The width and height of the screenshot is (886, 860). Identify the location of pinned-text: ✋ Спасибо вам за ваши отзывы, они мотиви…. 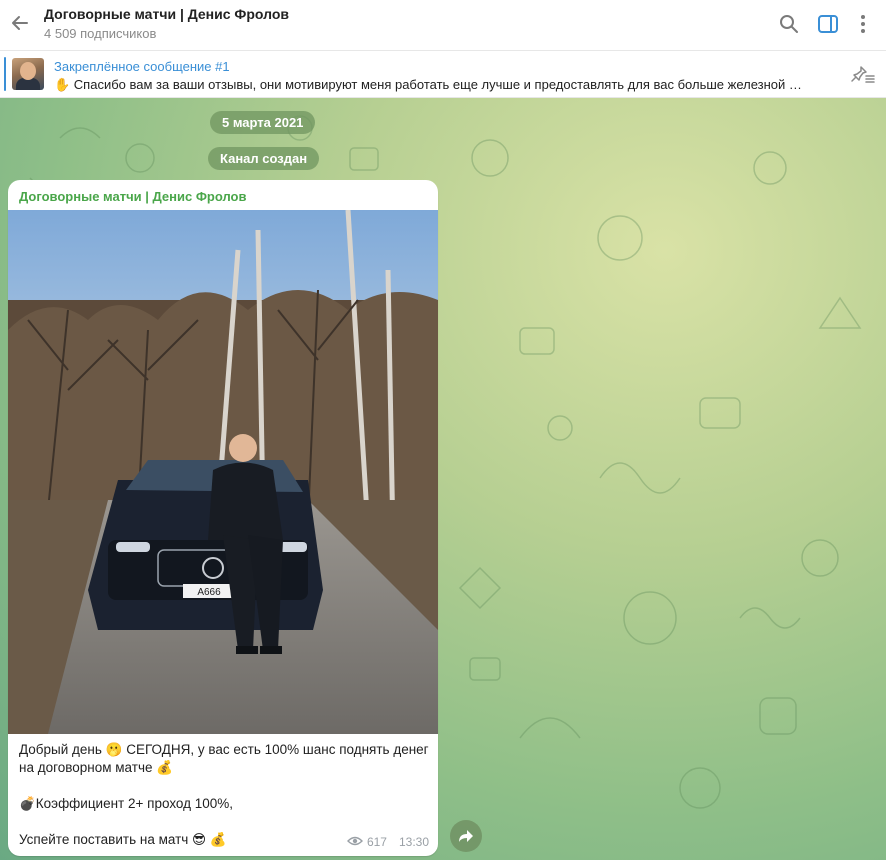
(428, 84).